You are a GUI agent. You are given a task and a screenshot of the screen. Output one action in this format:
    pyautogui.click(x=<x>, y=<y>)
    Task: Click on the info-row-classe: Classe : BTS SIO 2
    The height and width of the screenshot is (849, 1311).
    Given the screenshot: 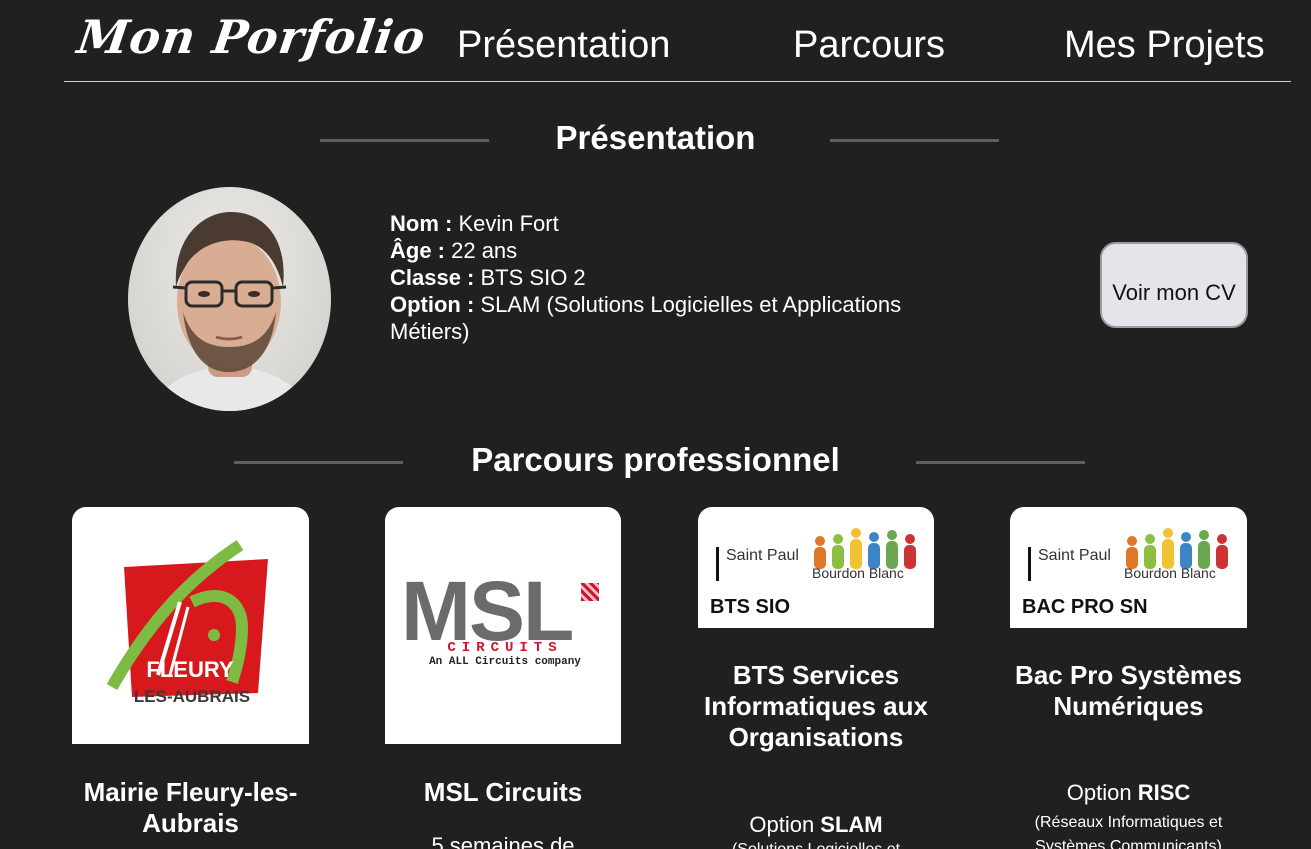 What is the action you would take?
    pyautogui.click(x=670, y=277)
    